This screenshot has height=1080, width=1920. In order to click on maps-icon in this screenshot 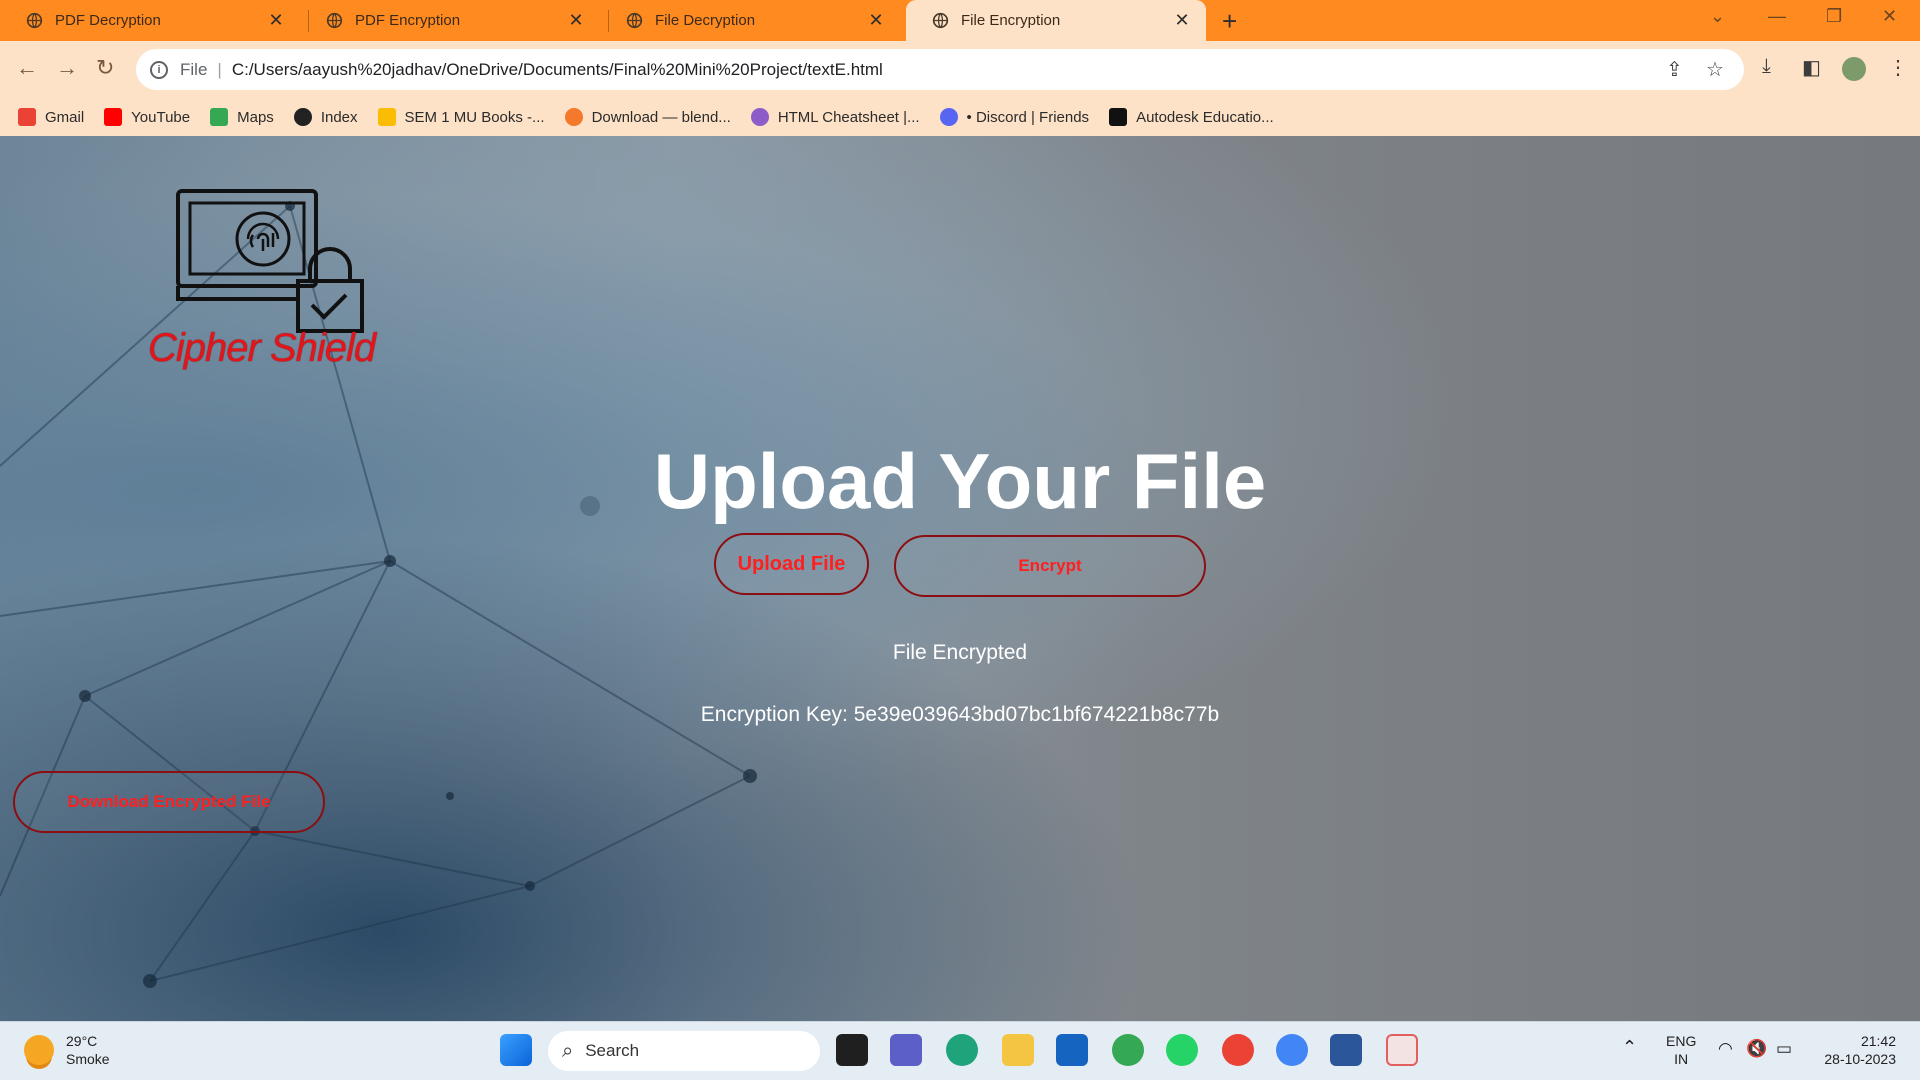, I will do `click(219, 117)`.